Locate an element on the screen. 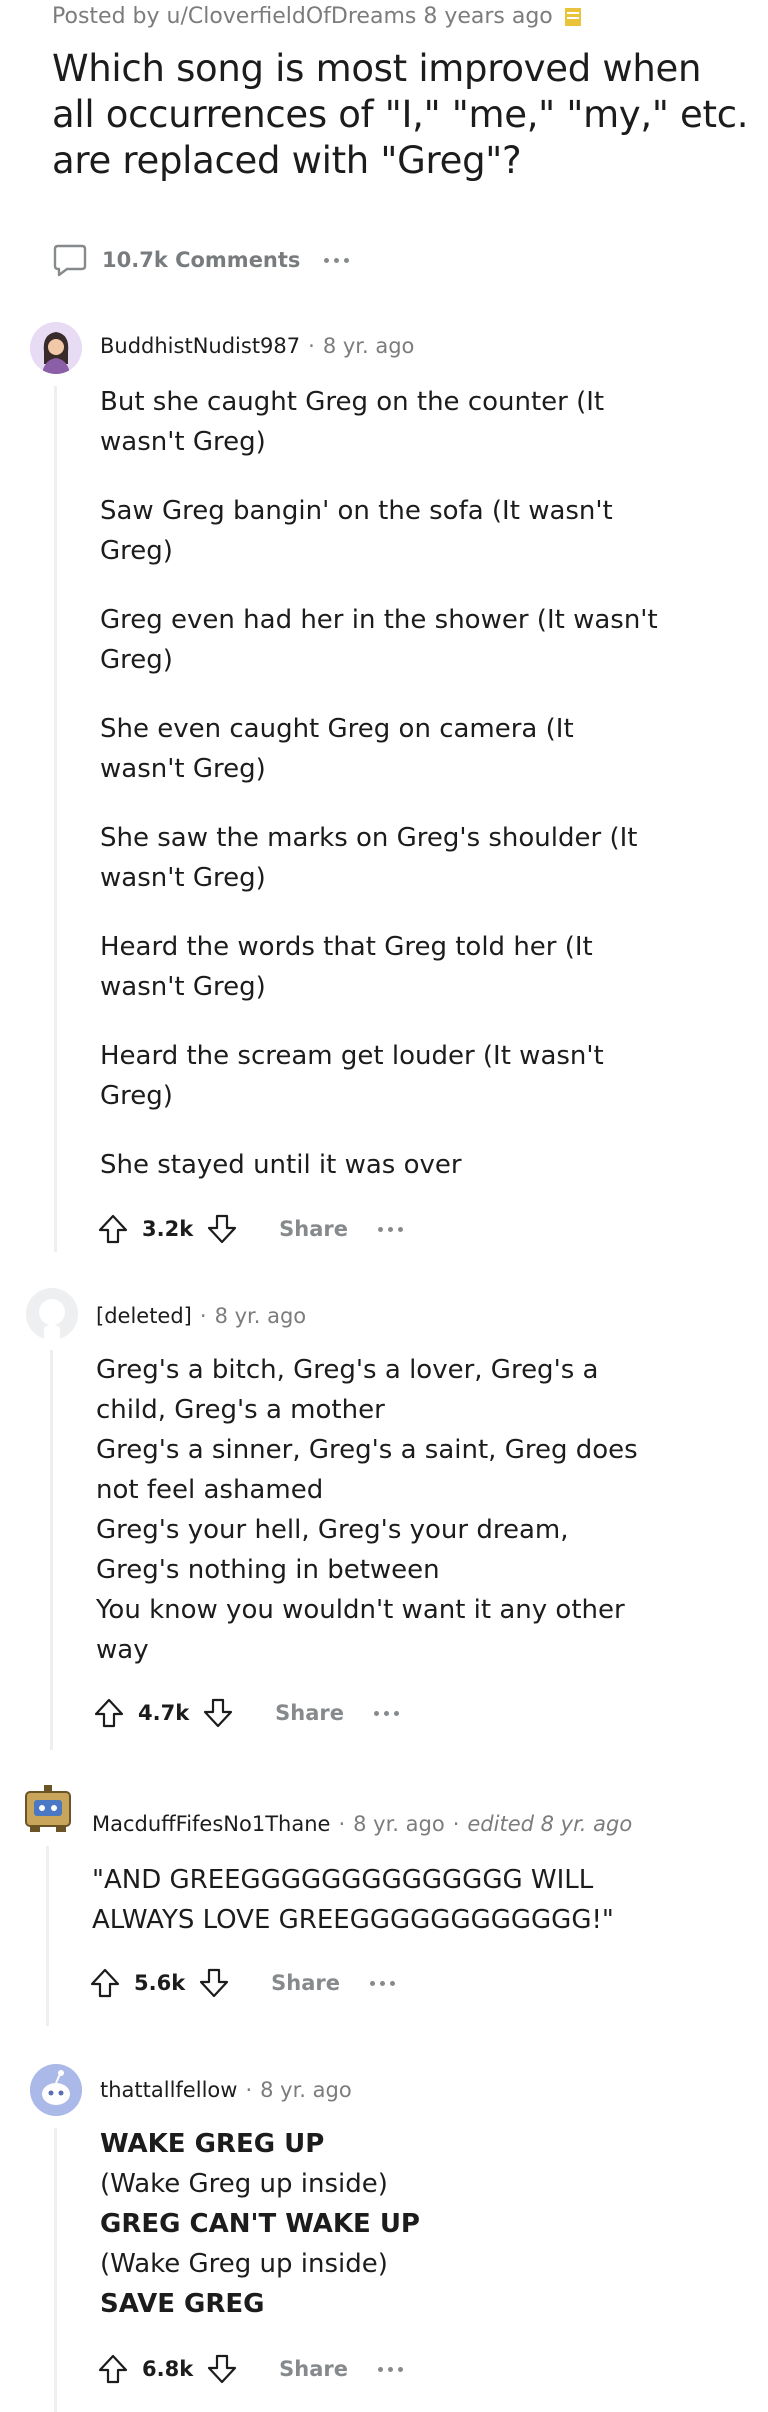  comment-actions: 3.2k Share is located at coordinates (250, 1229).